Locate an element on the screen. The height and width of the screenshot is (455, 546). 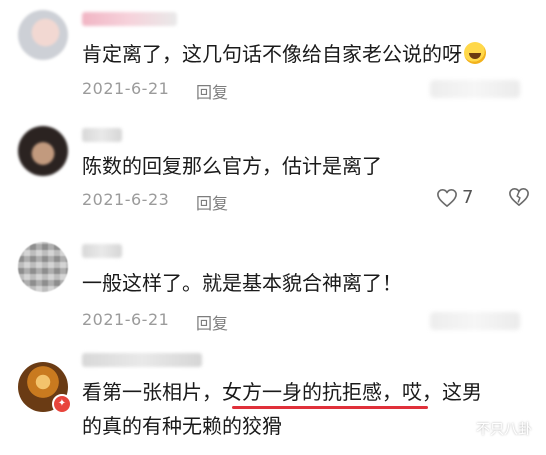
like-count: 7 is located at coordinates (468, 197).